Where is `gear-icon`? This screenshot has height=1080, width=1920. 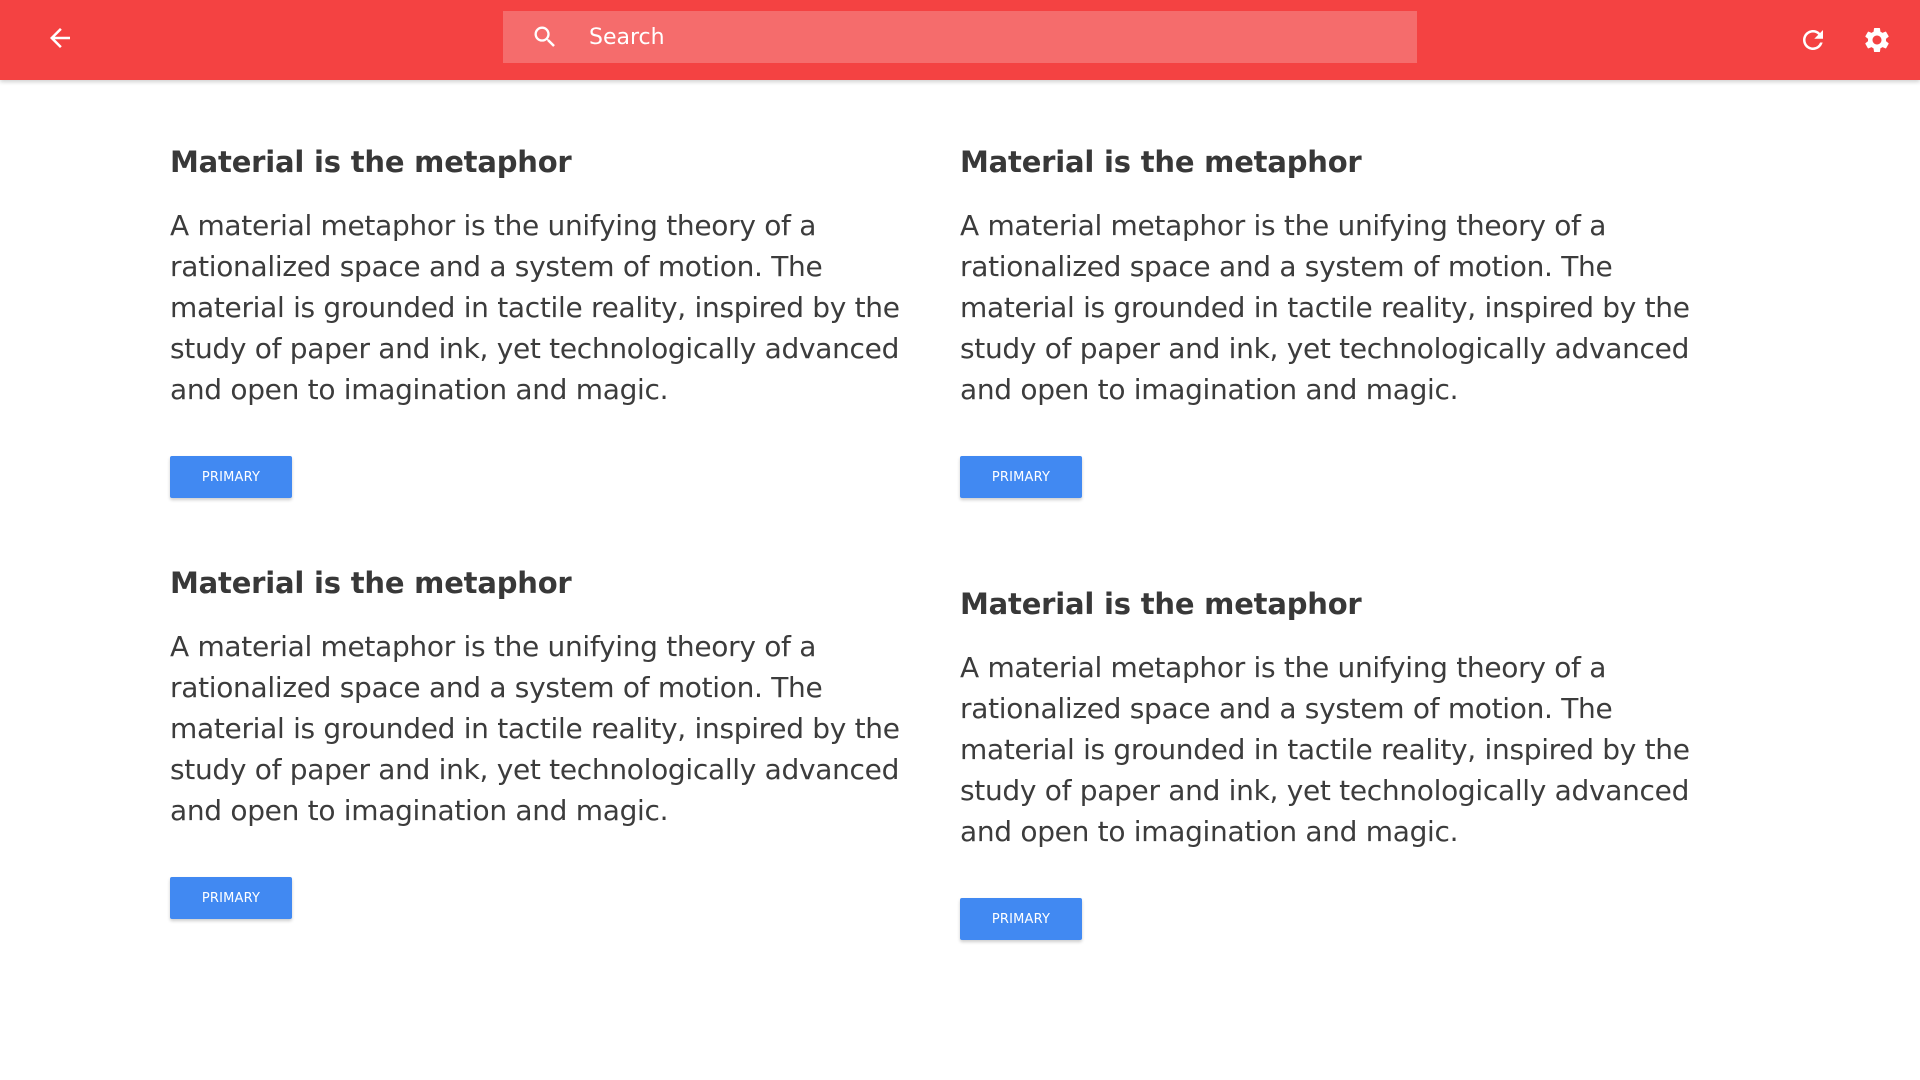 gear-icon is located at coordinates (1877, 42).